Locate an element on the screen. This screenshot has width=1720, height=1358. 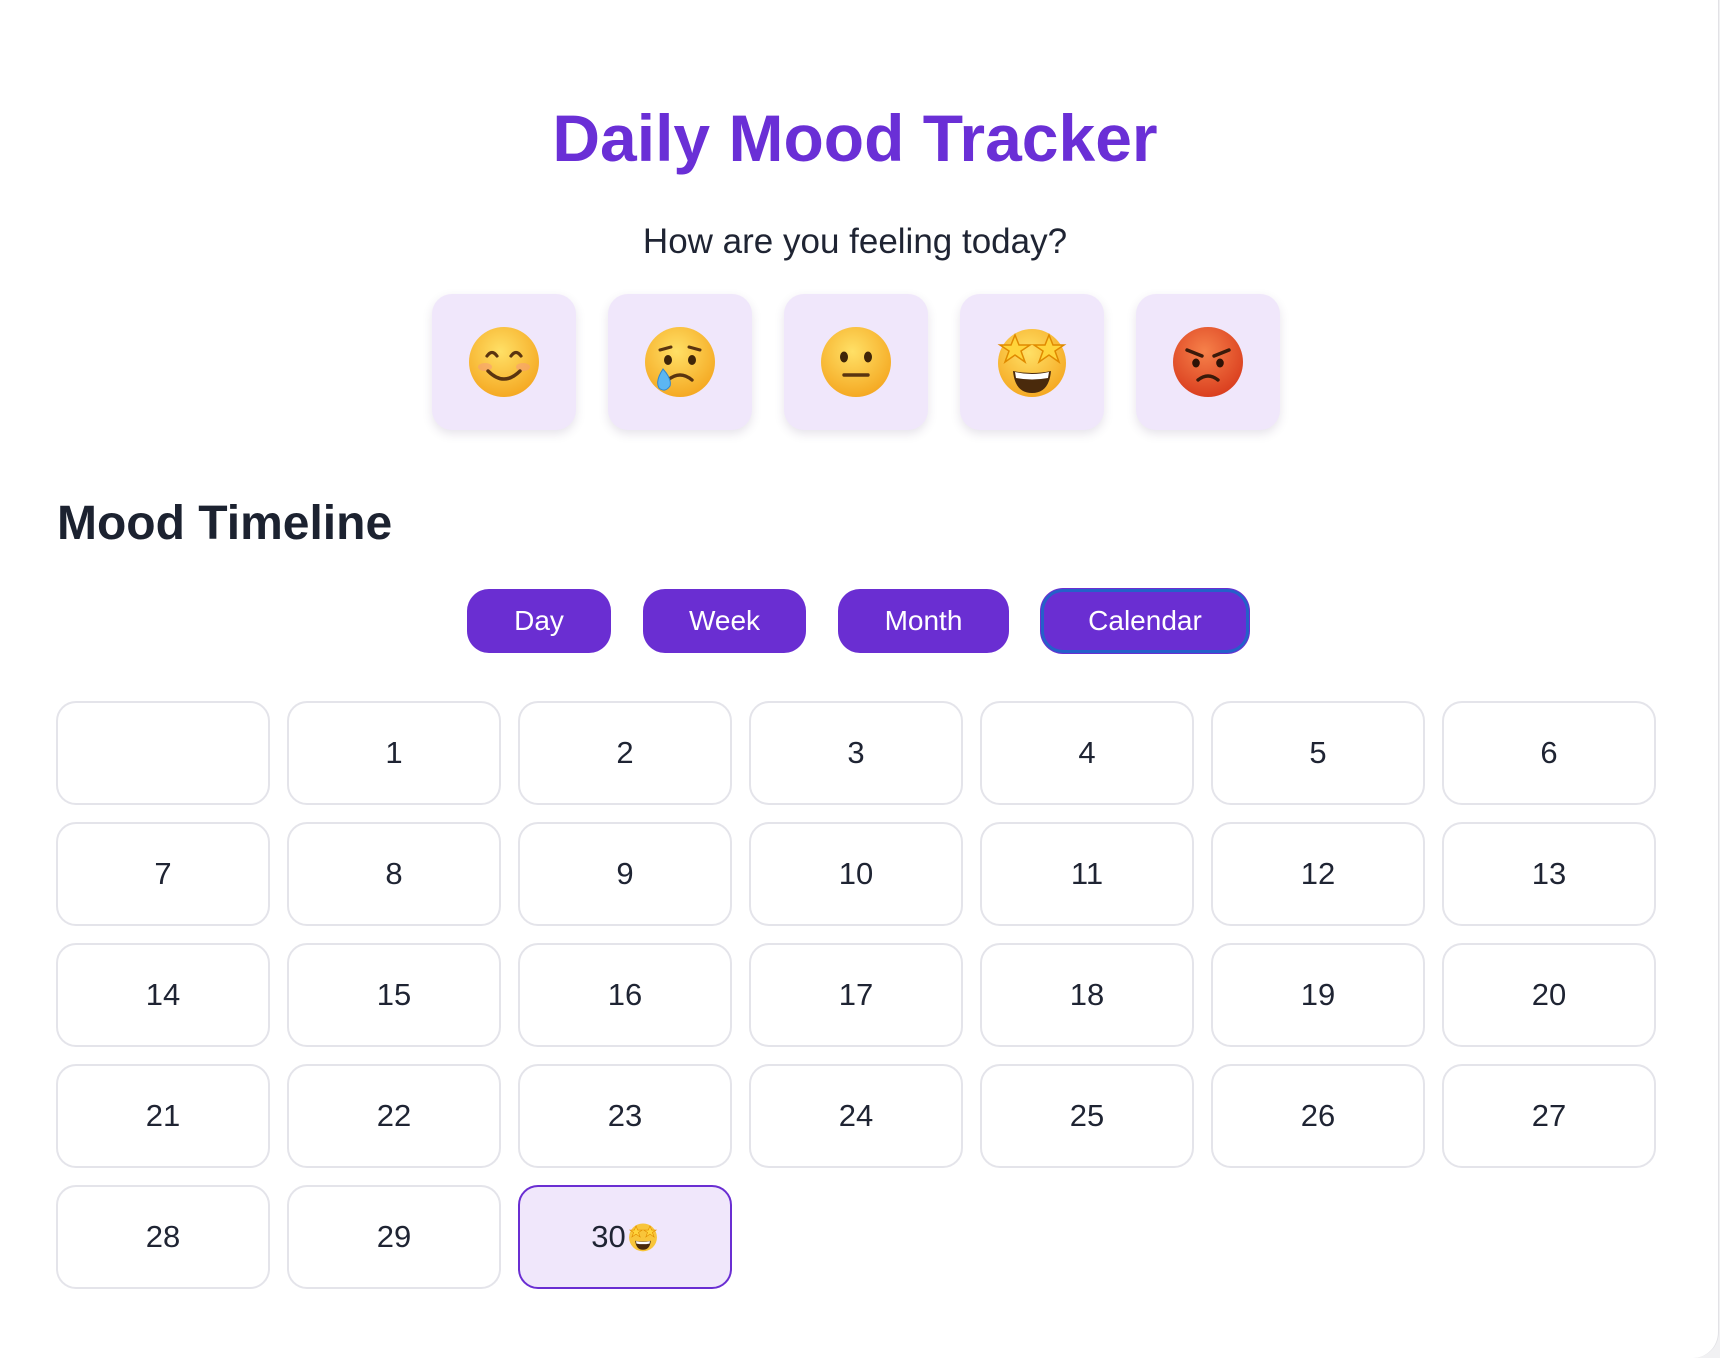
calendar-day-2: 2 is located at coordinates (625, 753).